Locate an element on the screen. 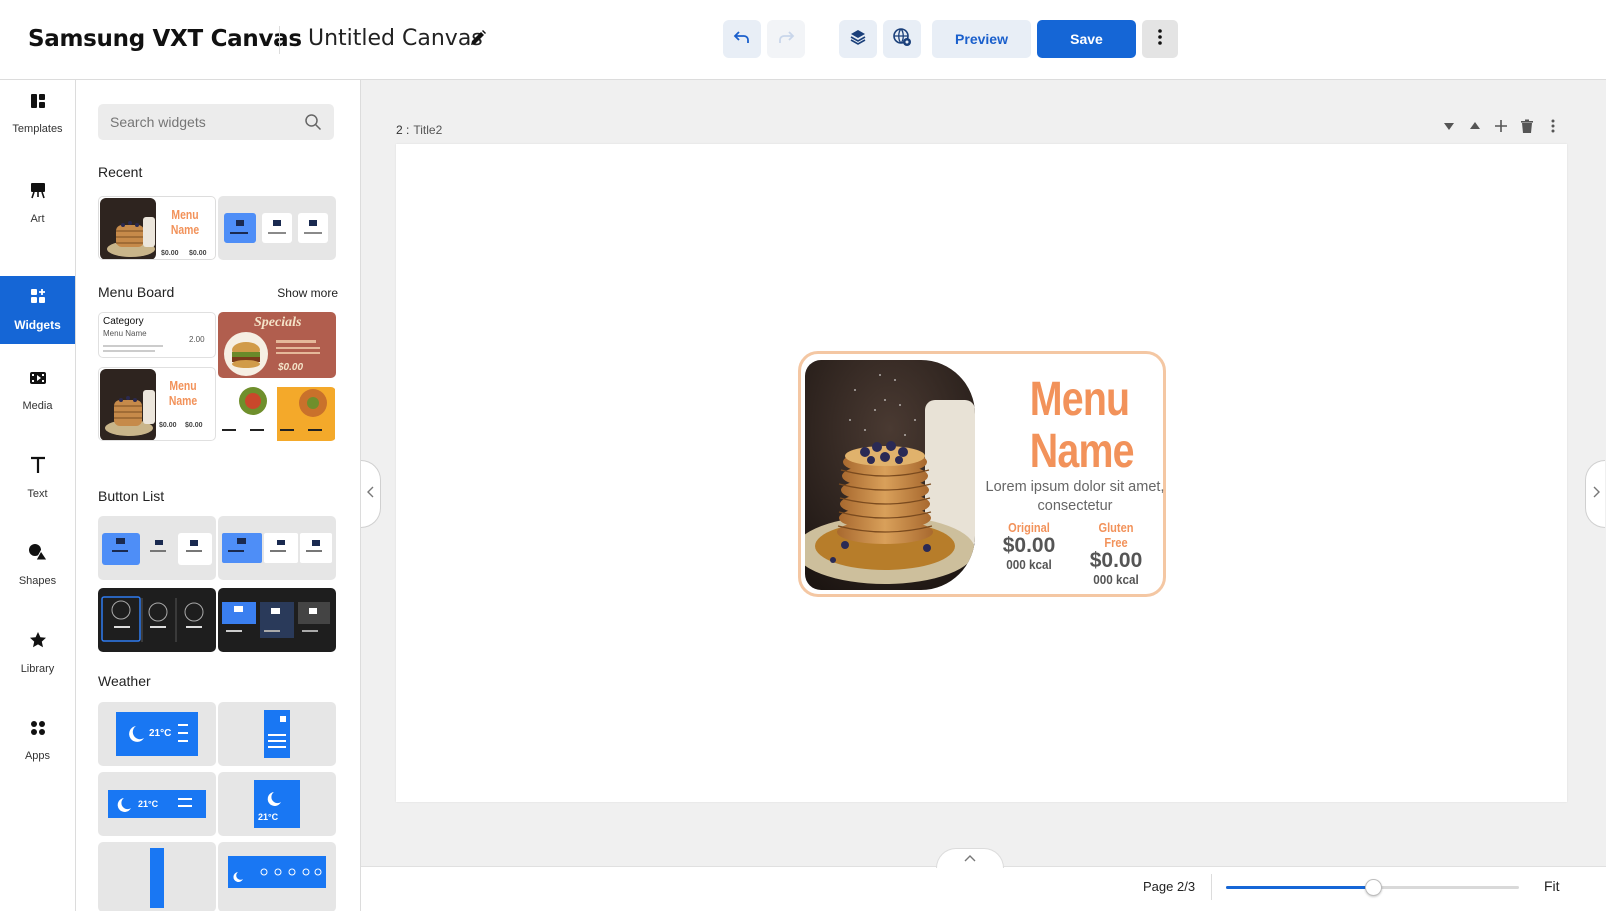 This screenshot has width=1606, height=911. rail-item-library: Library is located at coordinates (37, 653).